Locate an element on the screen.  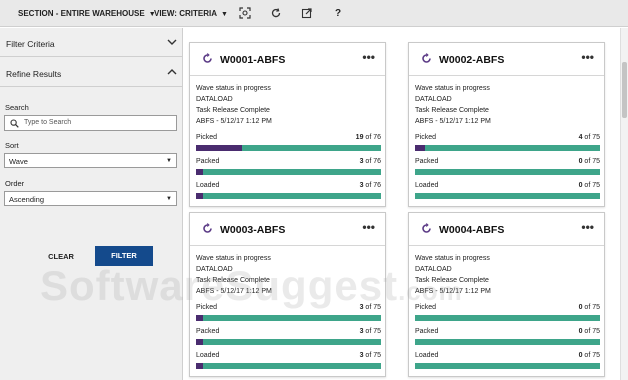
refine-results-label: Refine Results is located at coordinates (34, 74).